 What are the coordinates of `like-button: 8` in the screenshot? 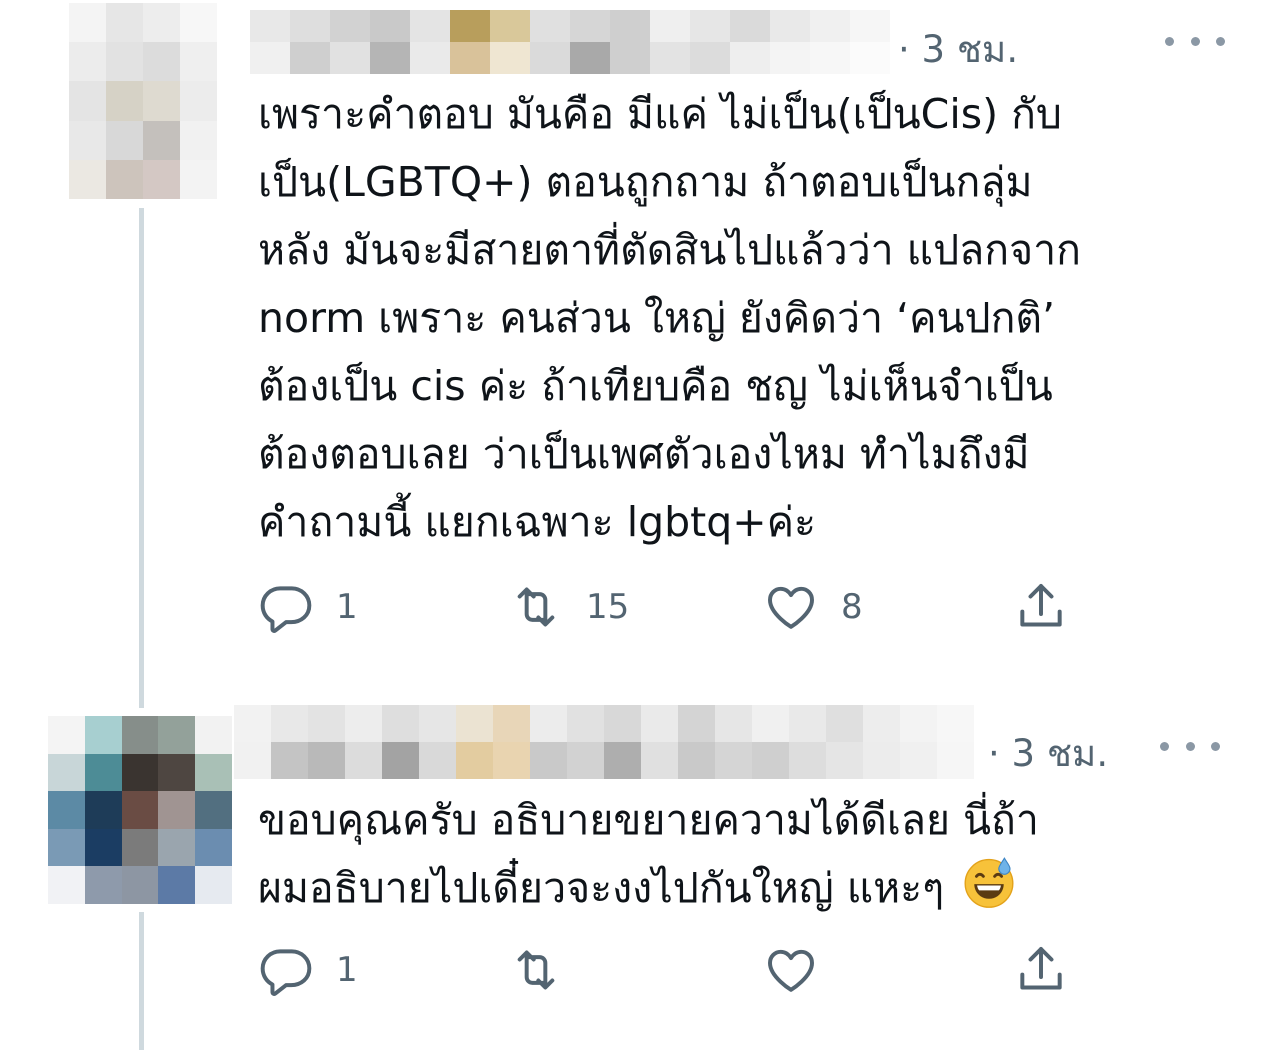 It's located at (813, 607).